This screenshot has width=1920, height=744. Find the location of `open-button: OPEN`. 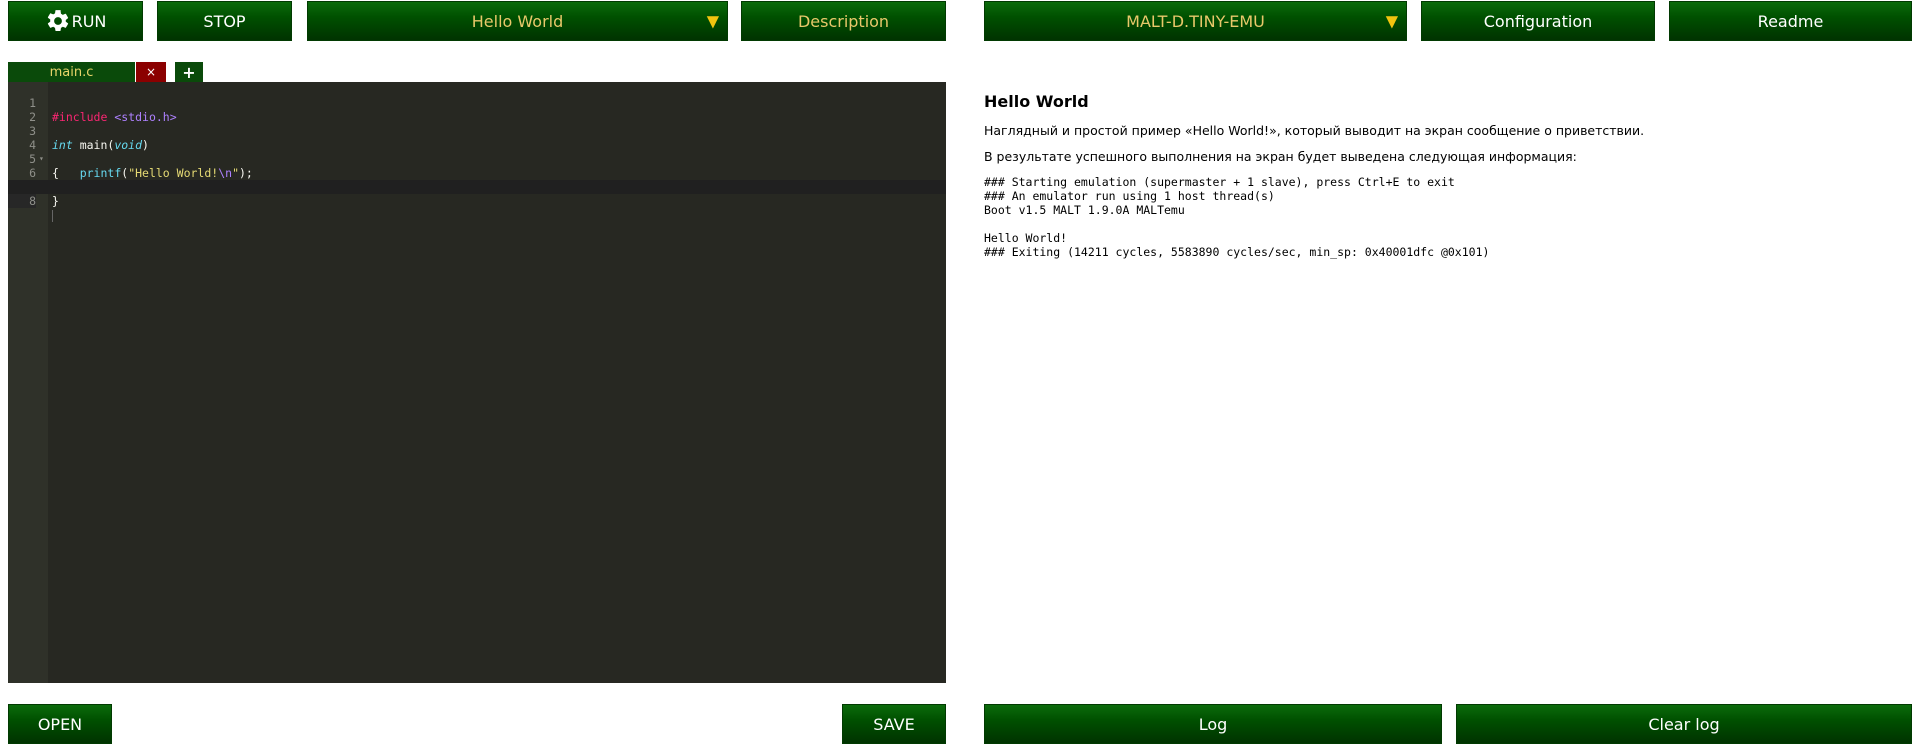

open-button: OPEN is located at coordinates (60, 724).